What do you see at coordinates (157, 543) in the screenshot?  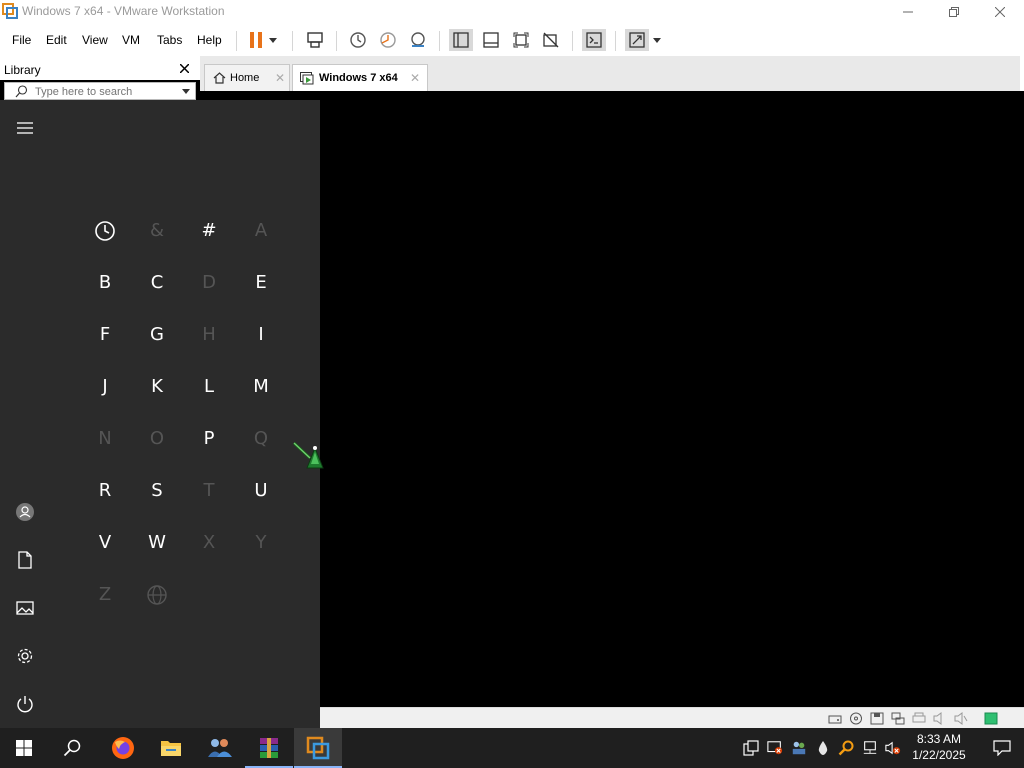 I see `jump-letter: W` at bounding box center [157, 543].